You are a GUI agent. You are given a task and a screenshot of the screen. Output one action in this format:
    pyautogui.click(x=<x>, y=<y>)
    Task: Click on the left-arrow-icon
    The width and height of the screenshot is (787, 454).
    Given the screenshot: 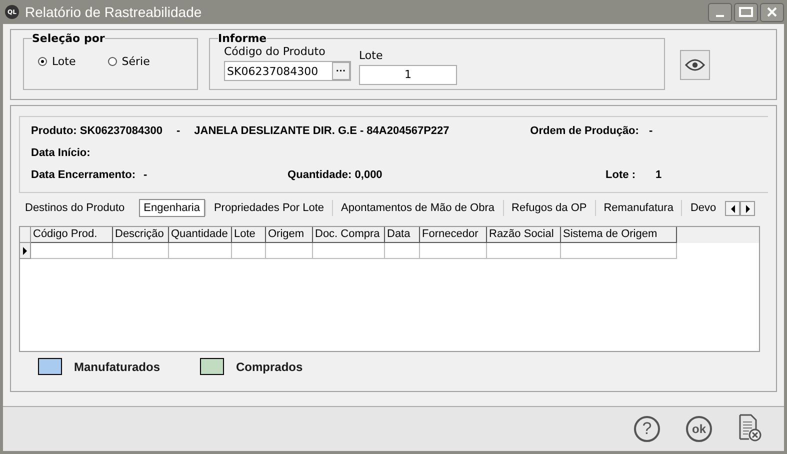 What is the action you would take?
    pyautogui.click(x=733, y=208)
    